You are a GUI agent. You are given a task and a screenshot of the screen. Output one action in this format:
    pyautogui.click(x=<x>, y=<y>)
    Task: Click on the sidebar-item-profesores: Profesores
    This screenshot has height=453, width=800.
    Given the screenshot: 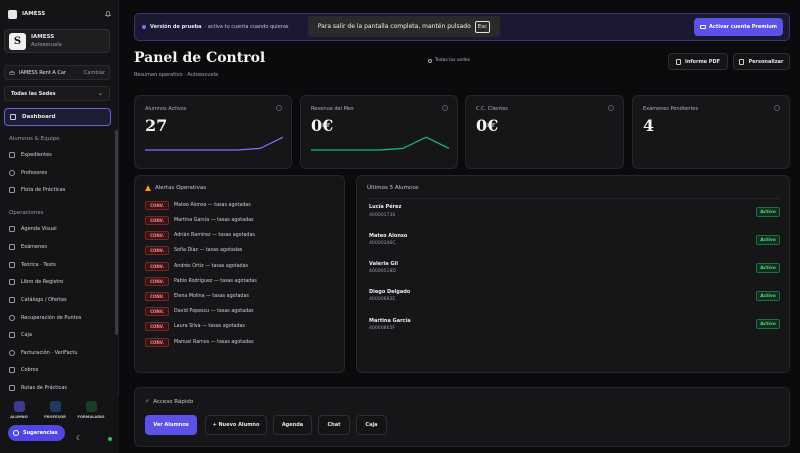 What is the action you would take?
    pyautogui.click(x=28, y=173)
    